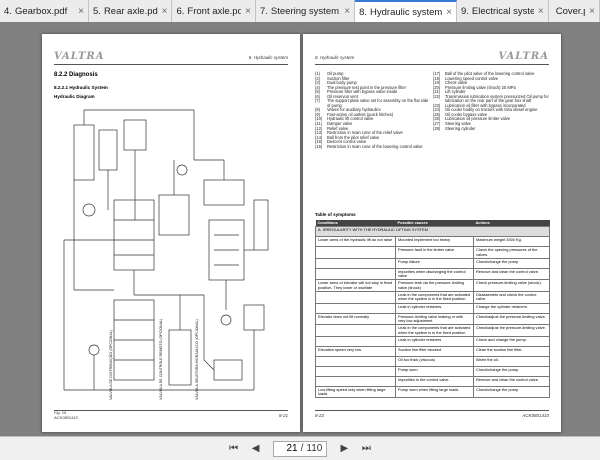 This screenshot has height=460, width=600. I want to click on page-heading: 8.2.2 Diagnosis, so click(76, 75).